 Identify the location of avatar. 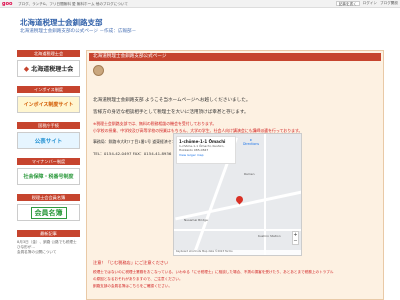
(98, 70).